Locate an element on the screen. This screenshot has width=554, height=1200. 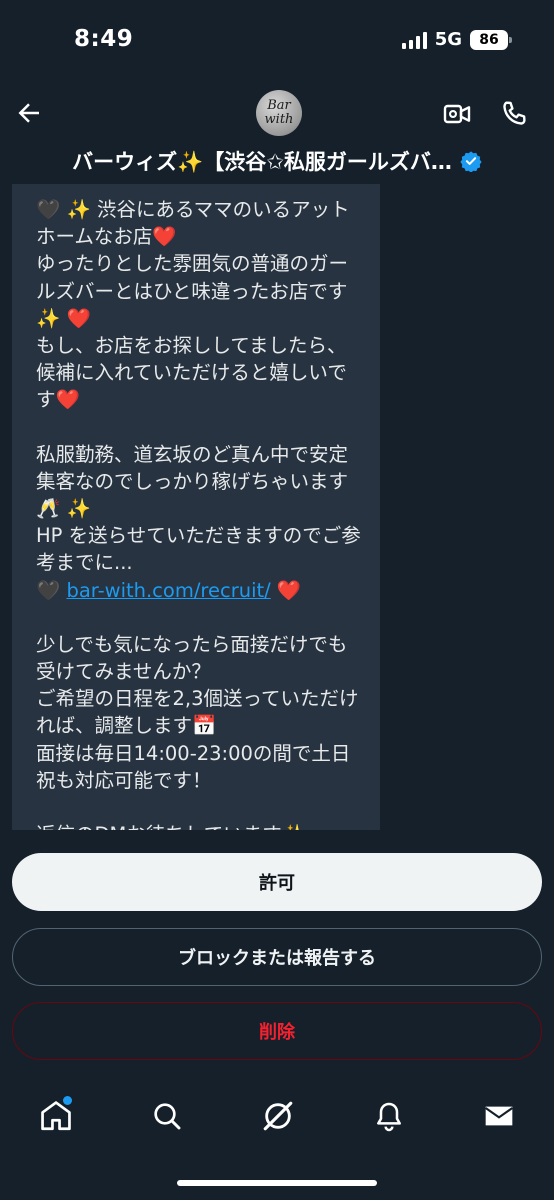
search-icon is located at coordinates (167, 1116).